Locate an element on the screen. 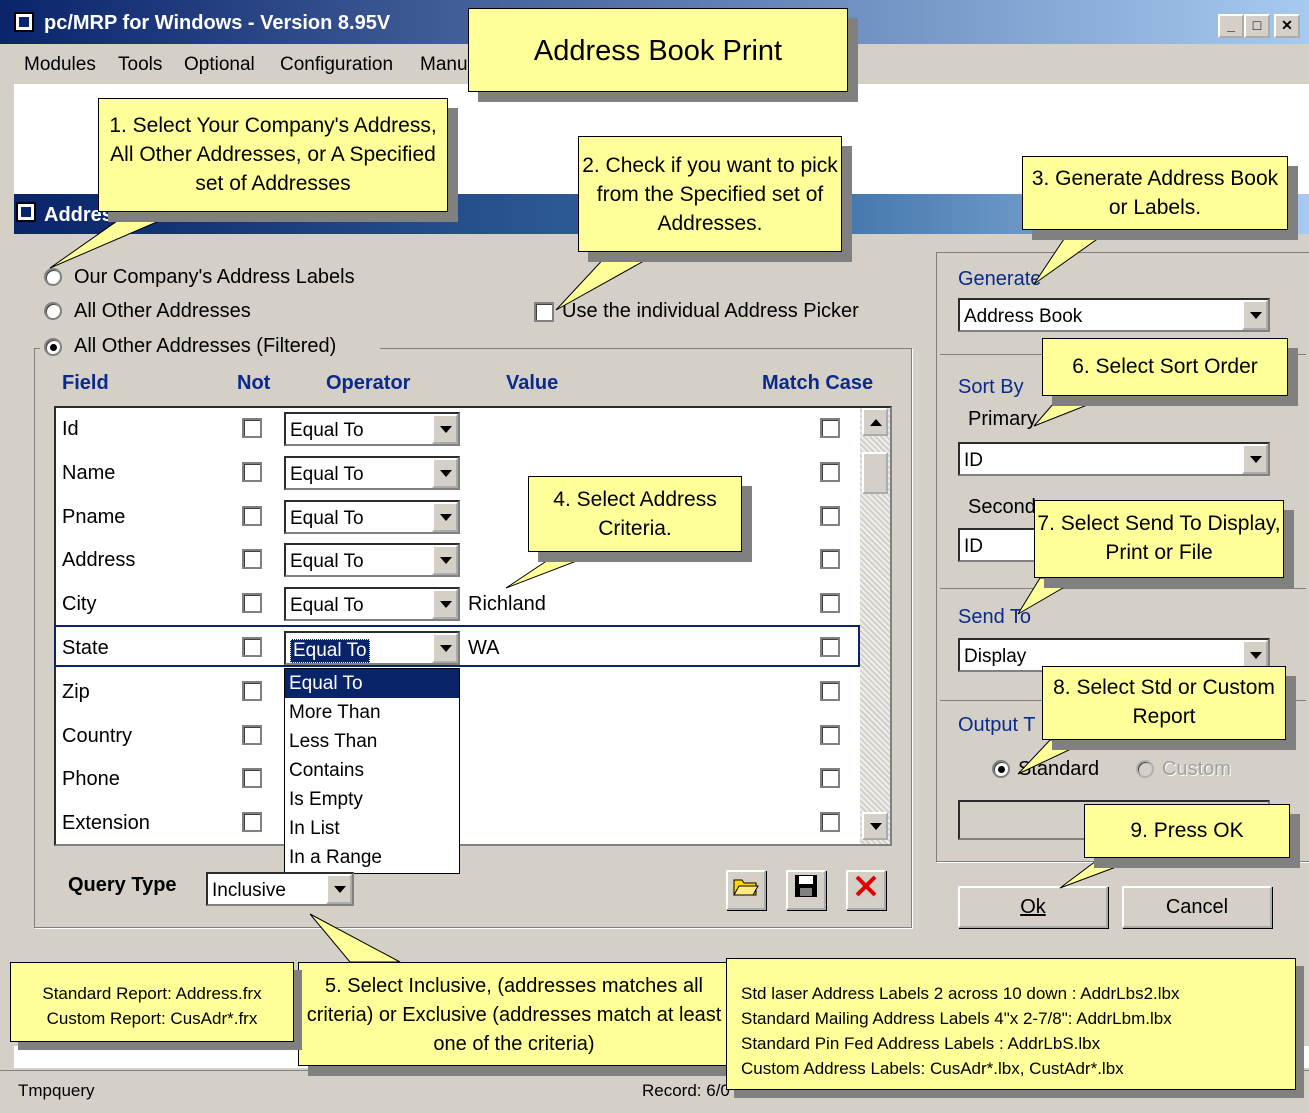 This screenshot has width=1309, height=1113. callout-9: 9. Press OK is located at coordinates (1187, 831).